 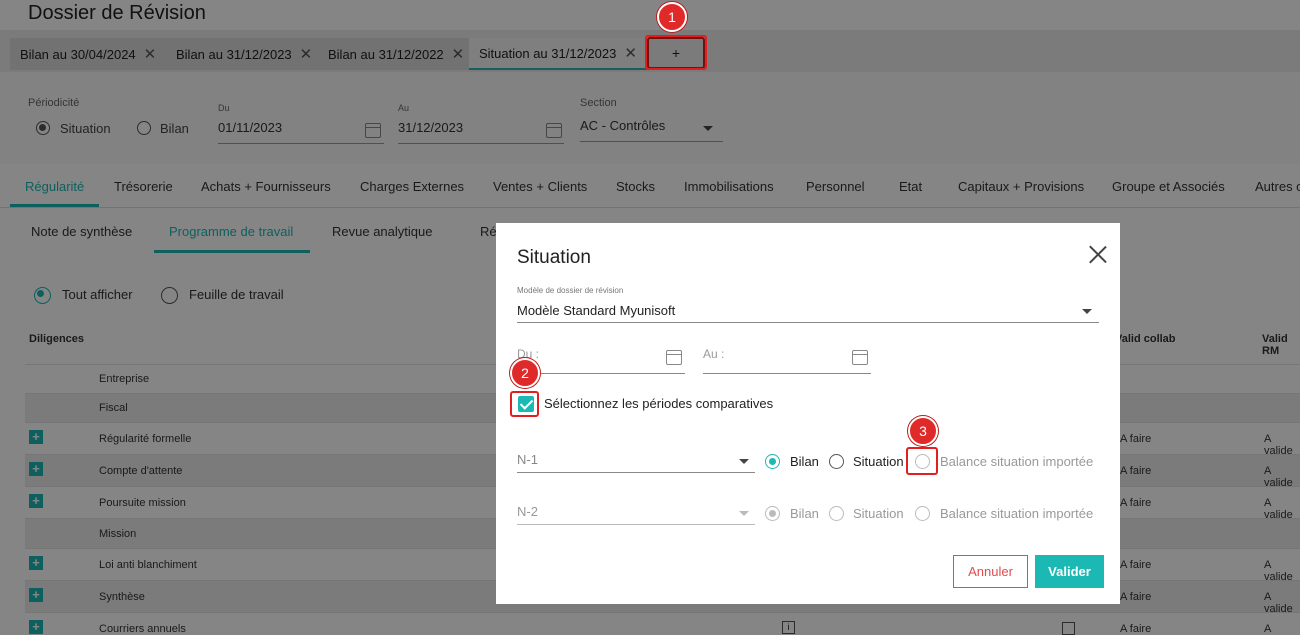 I want to click on n2-balance-label: Balance situation importée, so click(x=1017, y=513).